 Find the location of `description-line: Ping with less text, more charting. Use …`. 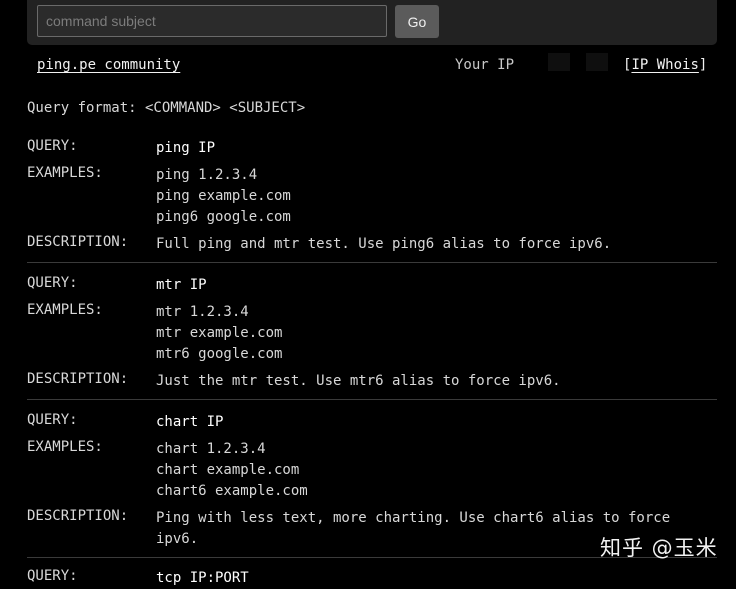

description-line: Ping with less text, more charting. Use … is located at coordinates (413, 518).